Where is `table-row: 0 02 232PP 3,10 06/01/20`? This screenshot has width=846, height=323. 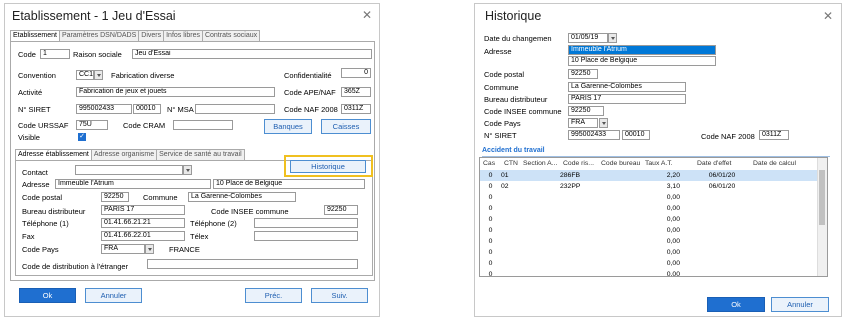
table-row: 0 02 232PP 3,10 06/01/20 is located at coordinates (653, 186).